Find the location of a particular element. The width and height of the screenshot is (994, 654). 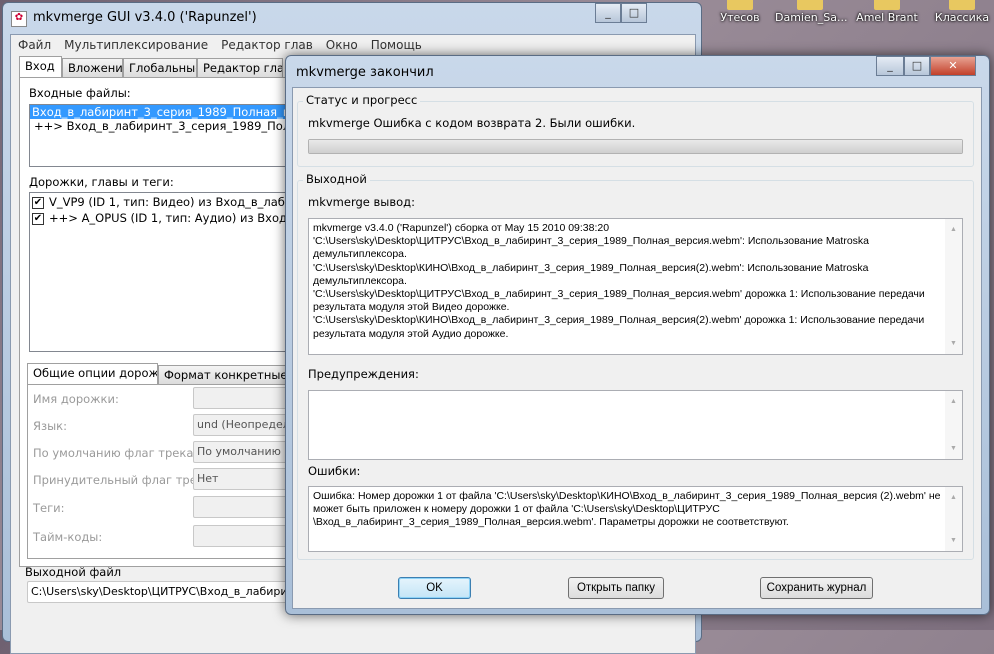

forced-flag-label: Принудительный флаг трека: is located at coordinates (124, 480).